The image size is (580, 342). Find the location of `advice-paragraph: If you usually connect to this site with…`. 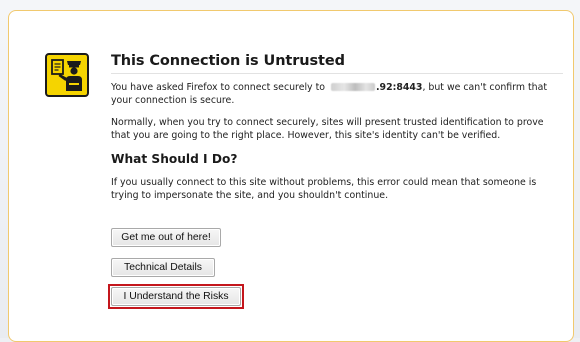

advice-paragraph: If you usually connect to this site with… is located at coordinates (324, 189).